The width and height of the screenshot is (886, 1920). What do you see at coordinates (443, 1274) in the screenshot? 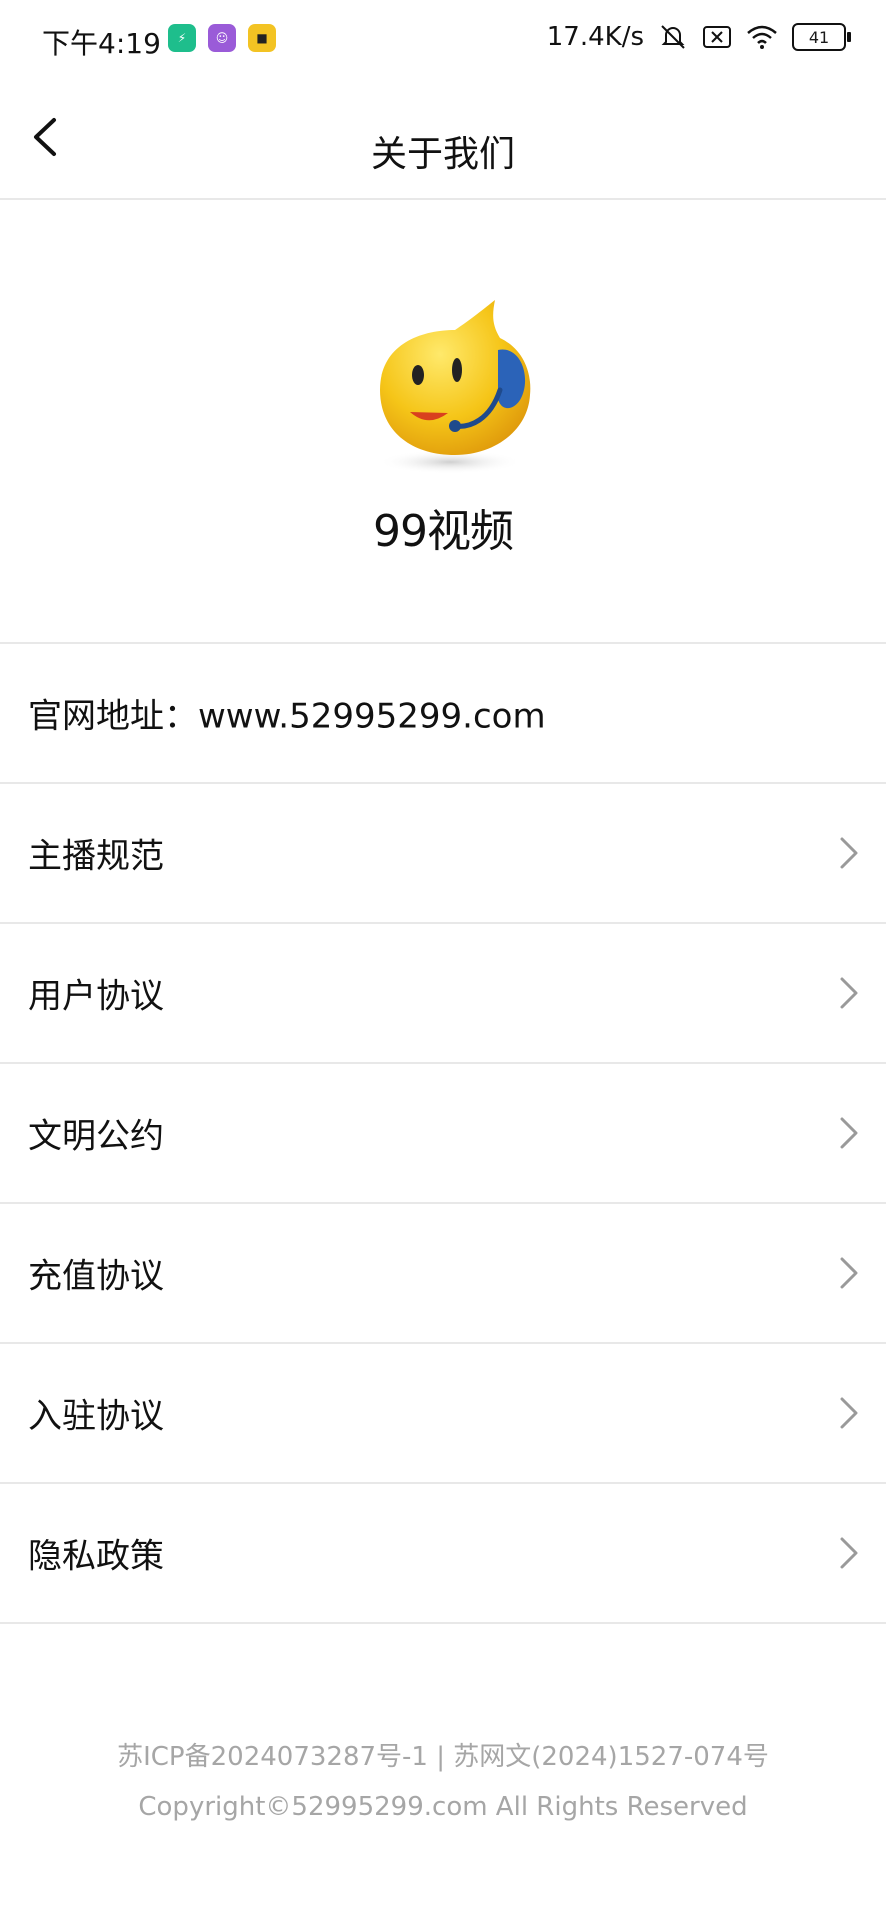
I see `menu-item-recharge-agreement: 充值协议` at bounding box center [443, 1274].